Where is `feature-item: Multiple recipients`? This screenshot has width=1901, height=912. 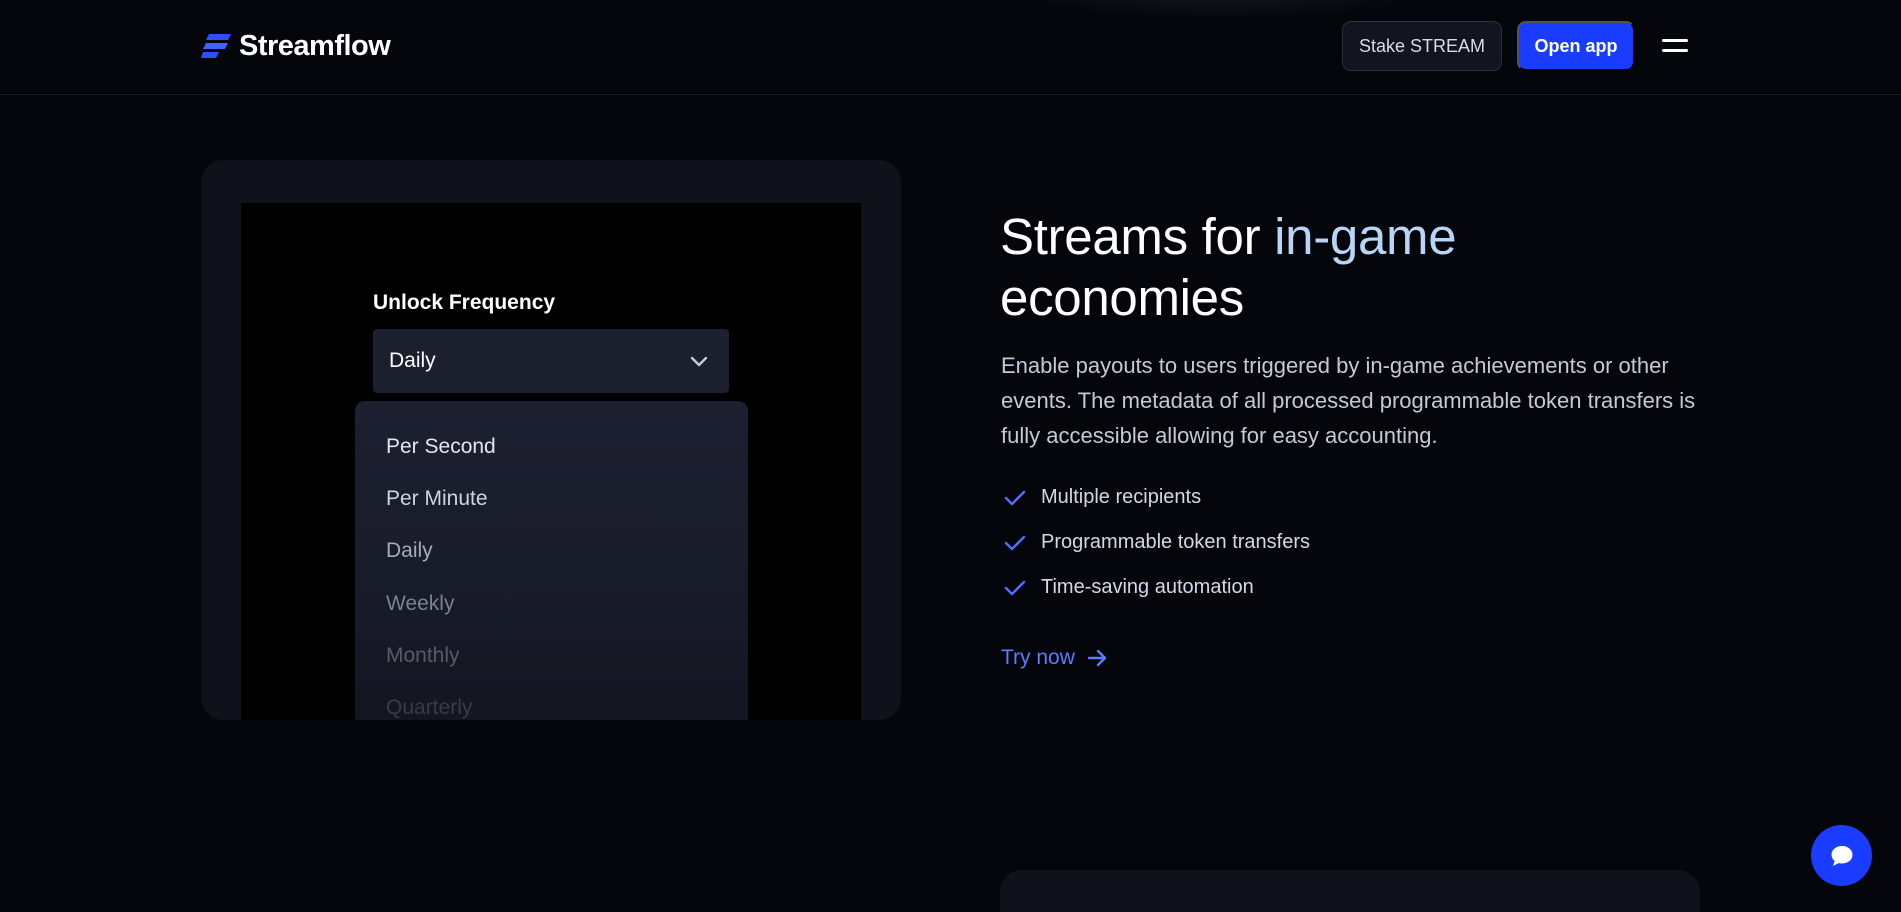
feature-item: Multiple recipients is located at coordinates (1156, 497).